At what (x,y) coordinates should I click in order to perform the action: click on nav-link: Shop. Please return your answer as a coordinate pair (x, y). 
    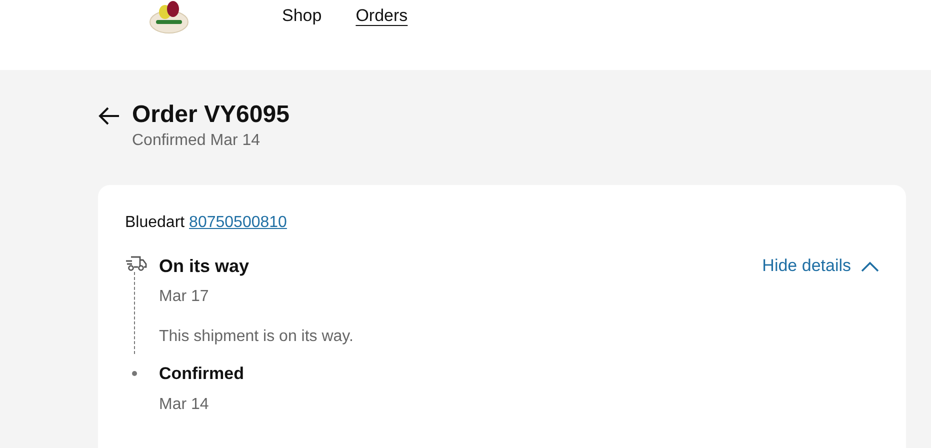
    Looking at the image, I should click on (302, 16).